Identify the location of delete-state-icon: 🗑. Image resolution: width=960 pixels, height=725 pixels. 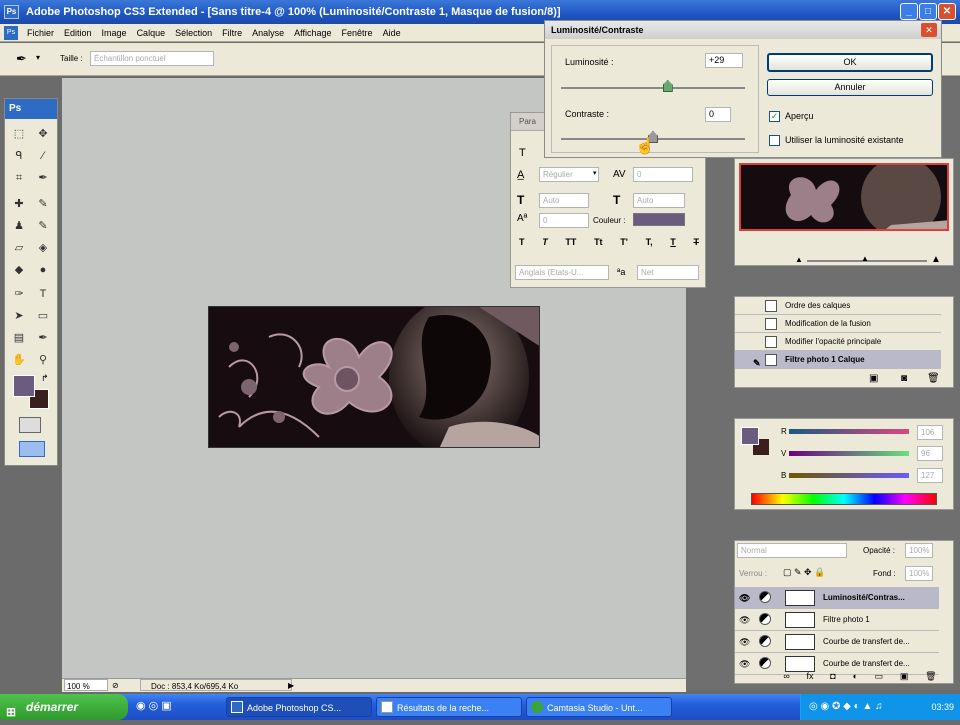
(933, 378).